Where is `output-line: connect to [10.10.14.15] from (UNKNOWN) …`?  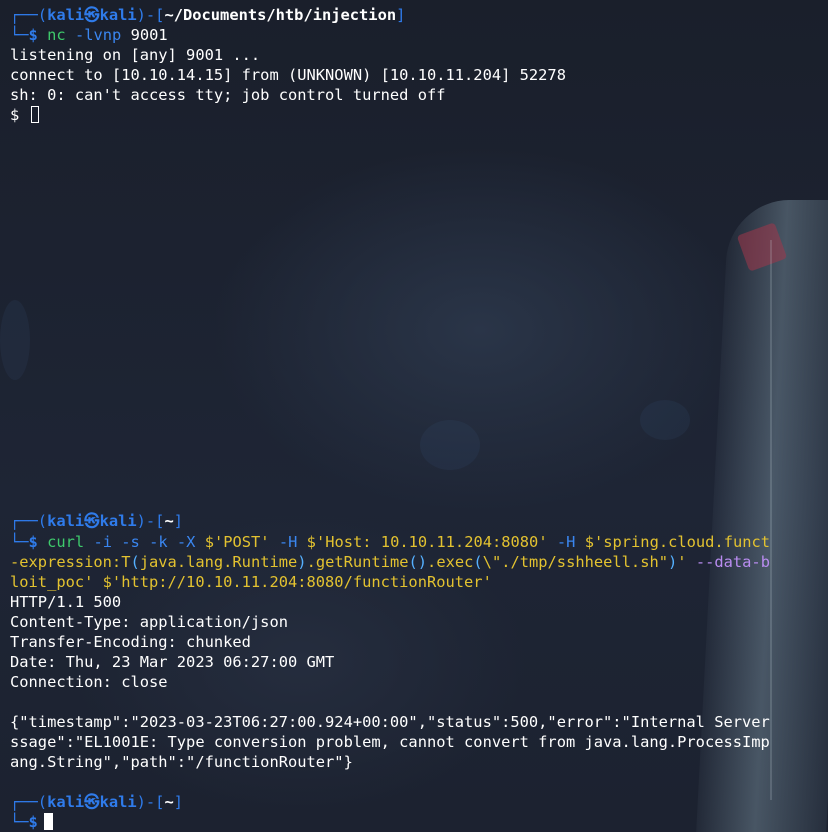
output-line: connect to [10.10.14.15] from (UNKNOWN) … is located at coordinates (288, 75).